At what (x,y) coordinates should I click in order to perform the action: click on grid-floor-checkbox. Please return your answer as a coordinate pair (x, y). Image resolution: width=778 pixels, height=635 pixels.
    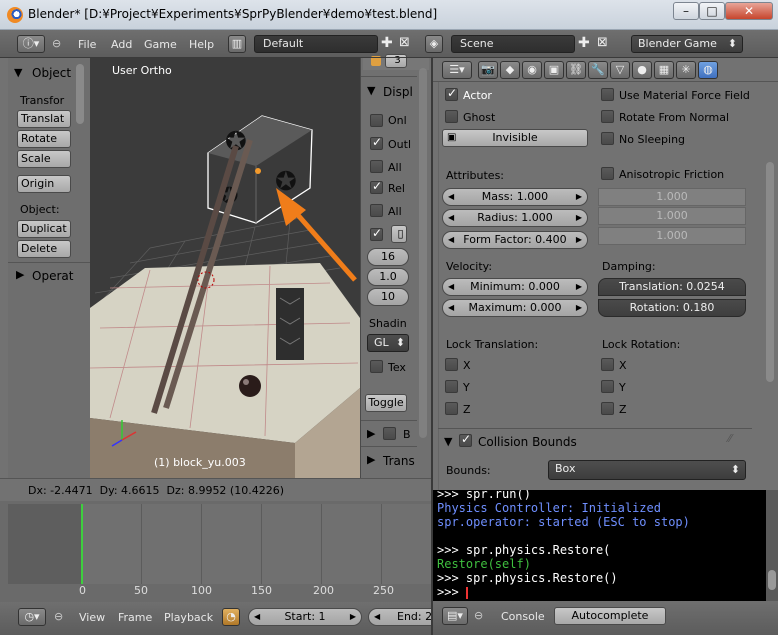
    Looking at the image, I should click on (376, 233).